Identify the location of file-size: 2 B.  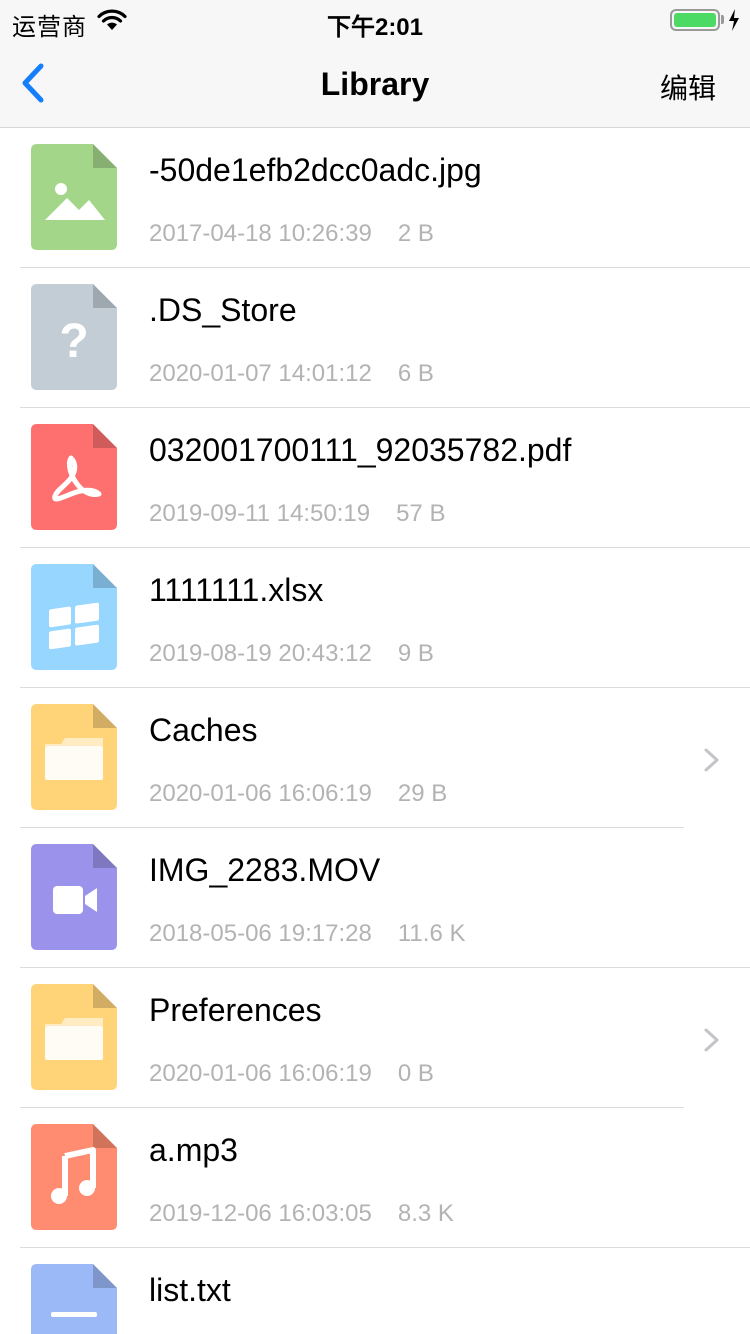
(415, 233).